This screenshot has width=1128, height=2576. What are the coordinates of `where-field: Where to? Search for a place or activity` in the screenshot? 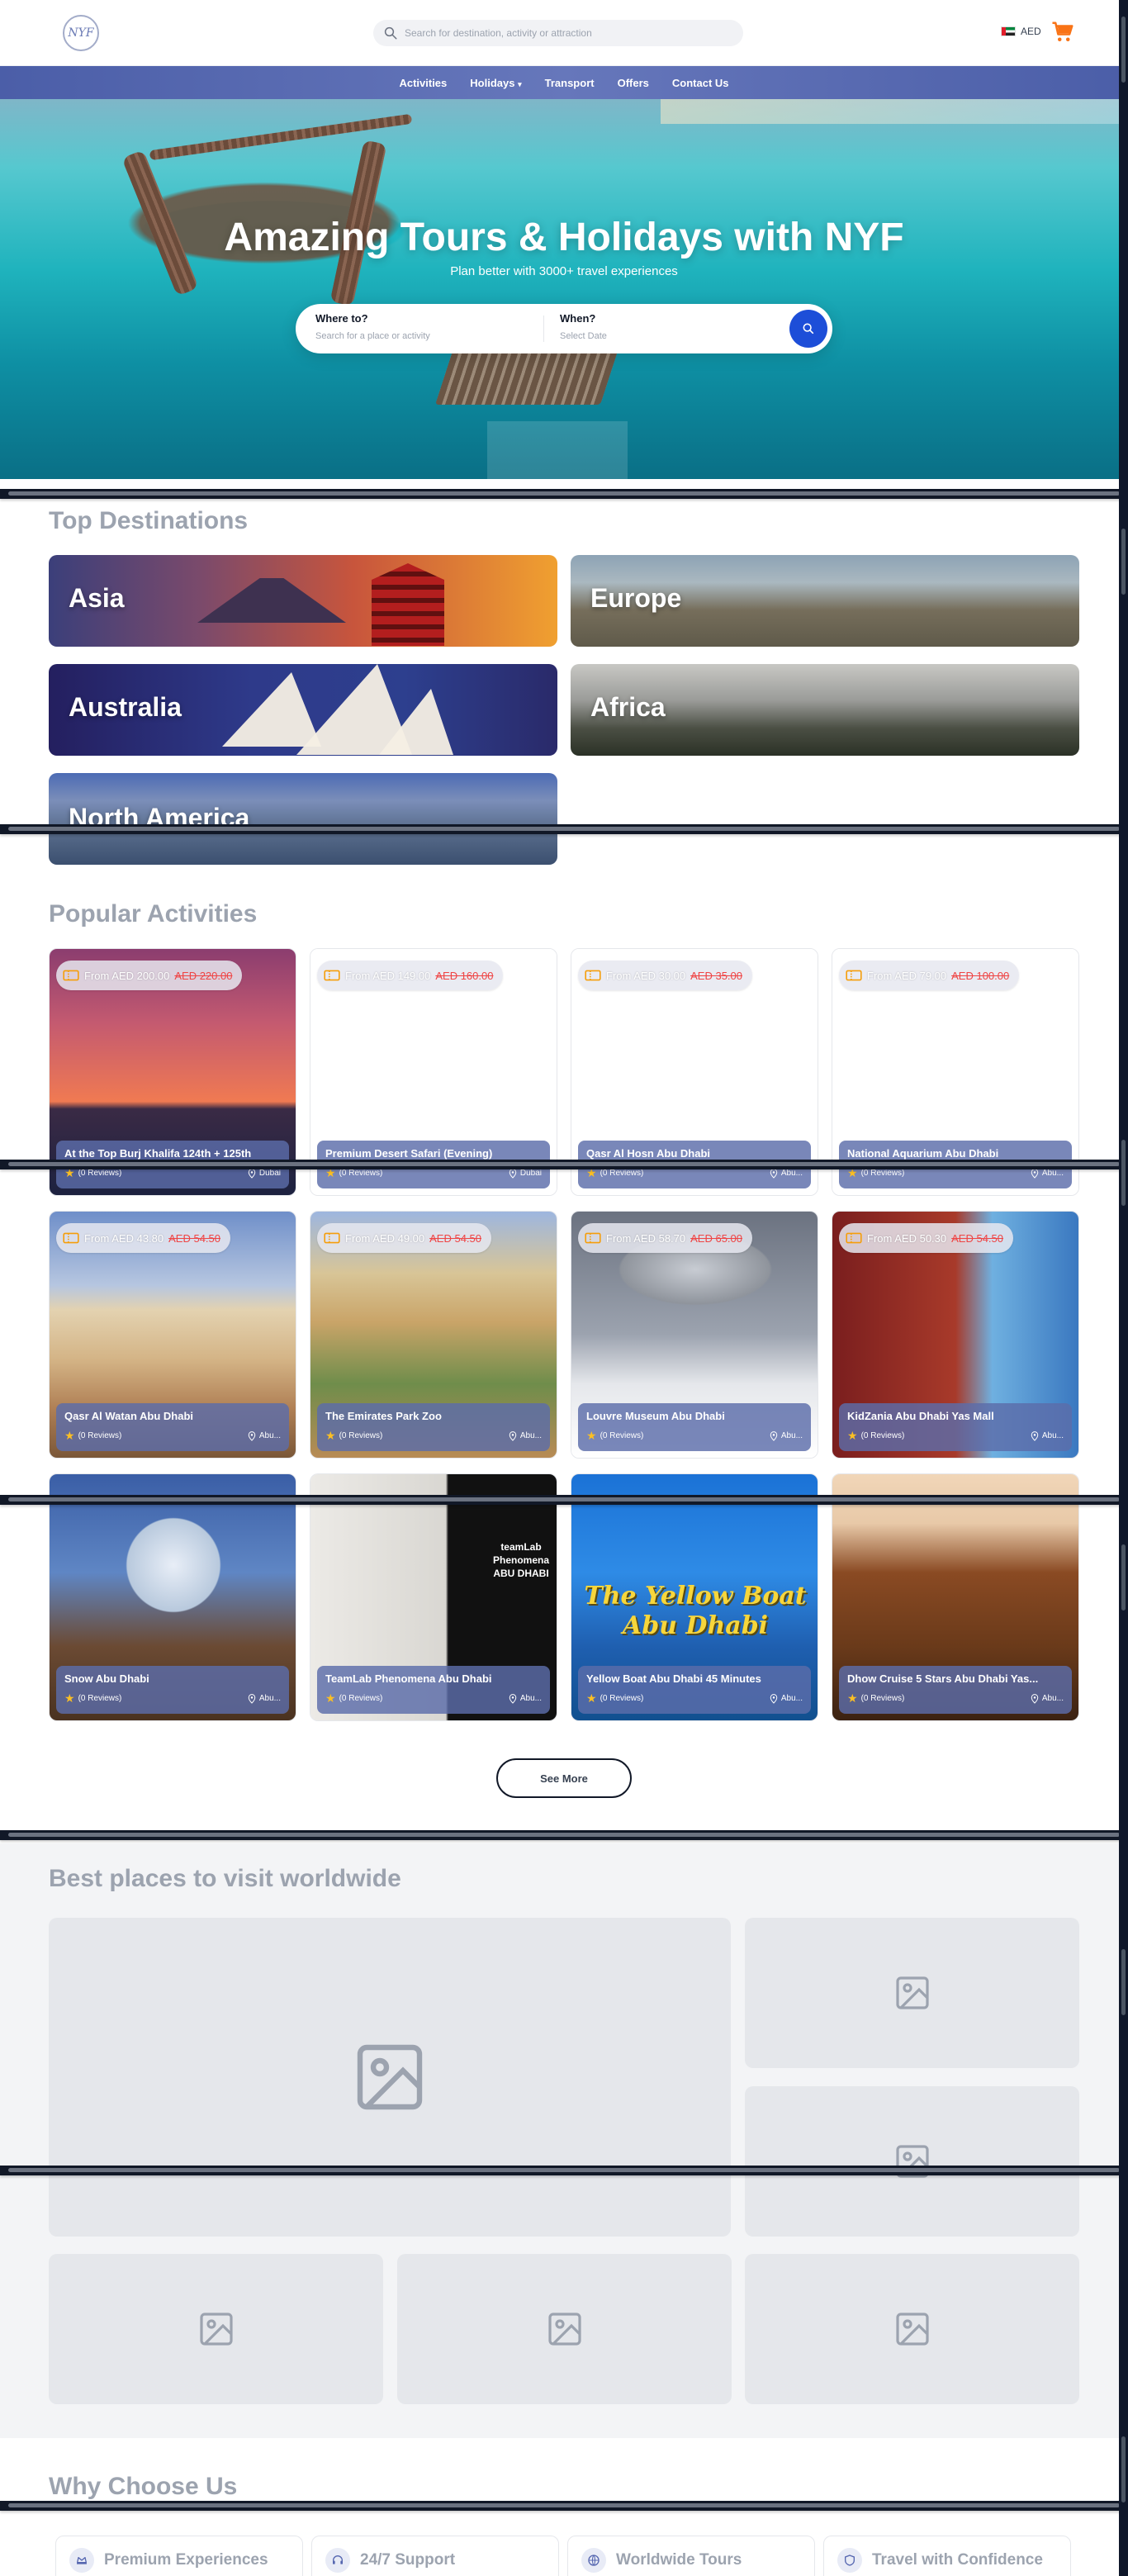 It's located at (373, 326).